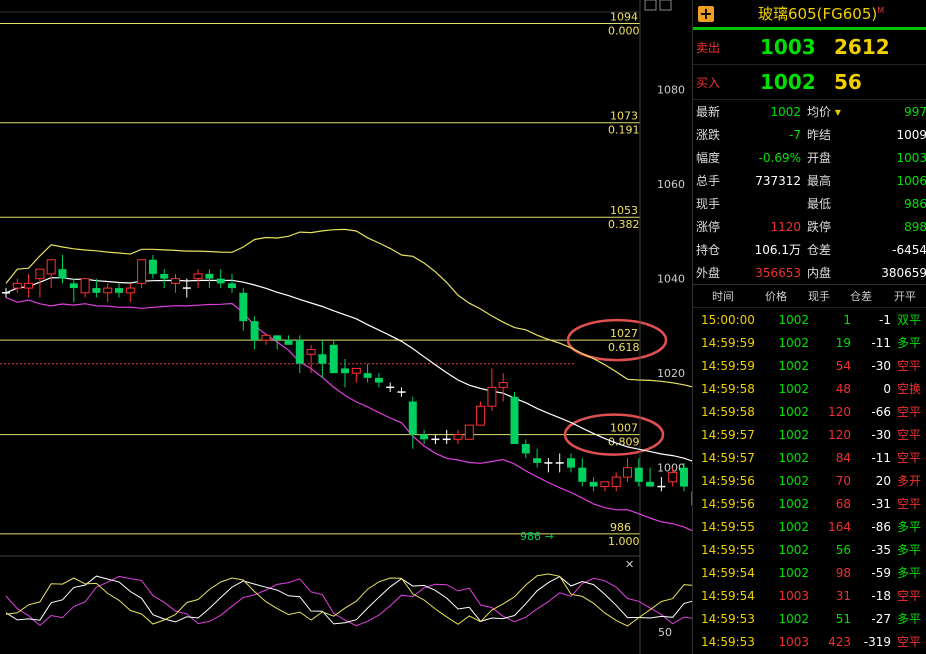 The width and height of the screenshot is (926, 654). Describe the element at coordinates (624, 224) in the screenshot. I see `fib-ratio-label: 0.382` at that location.